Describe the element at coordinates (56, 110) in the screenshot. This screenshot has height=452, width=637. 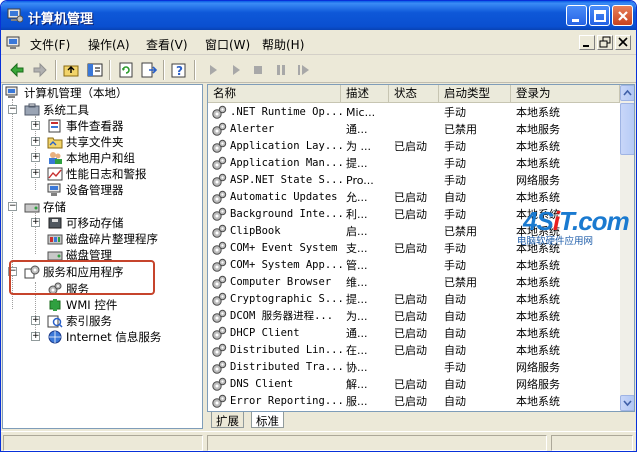
I see `tree-node-system-tools: 系统工具` at that location.